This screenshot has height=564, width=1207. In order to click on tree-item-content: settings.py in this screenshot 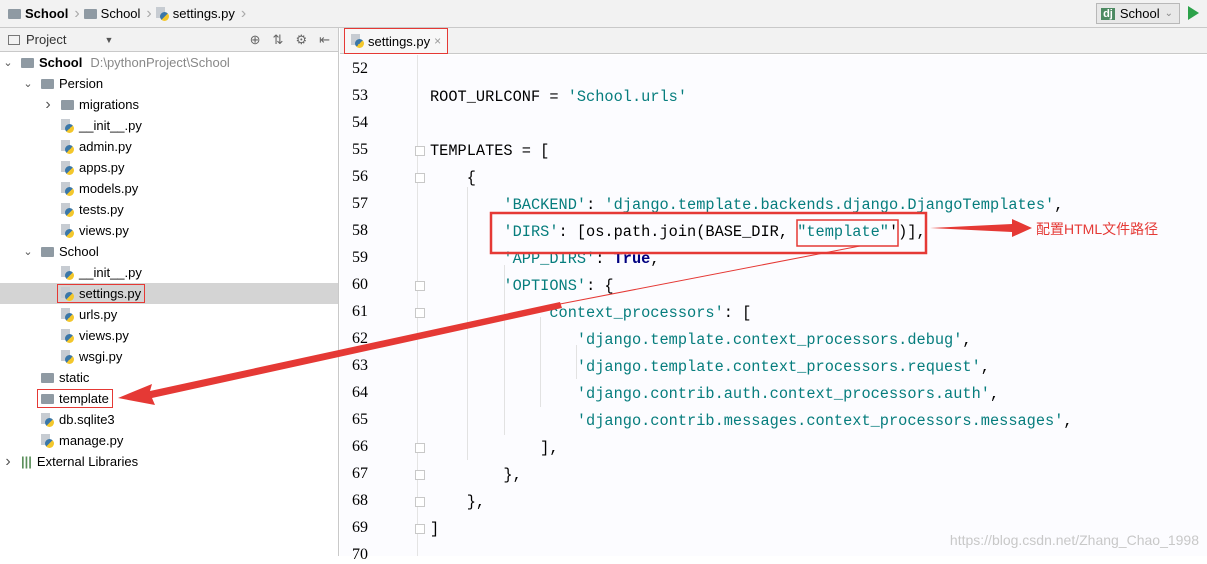, I will do `click(101, 293)`.